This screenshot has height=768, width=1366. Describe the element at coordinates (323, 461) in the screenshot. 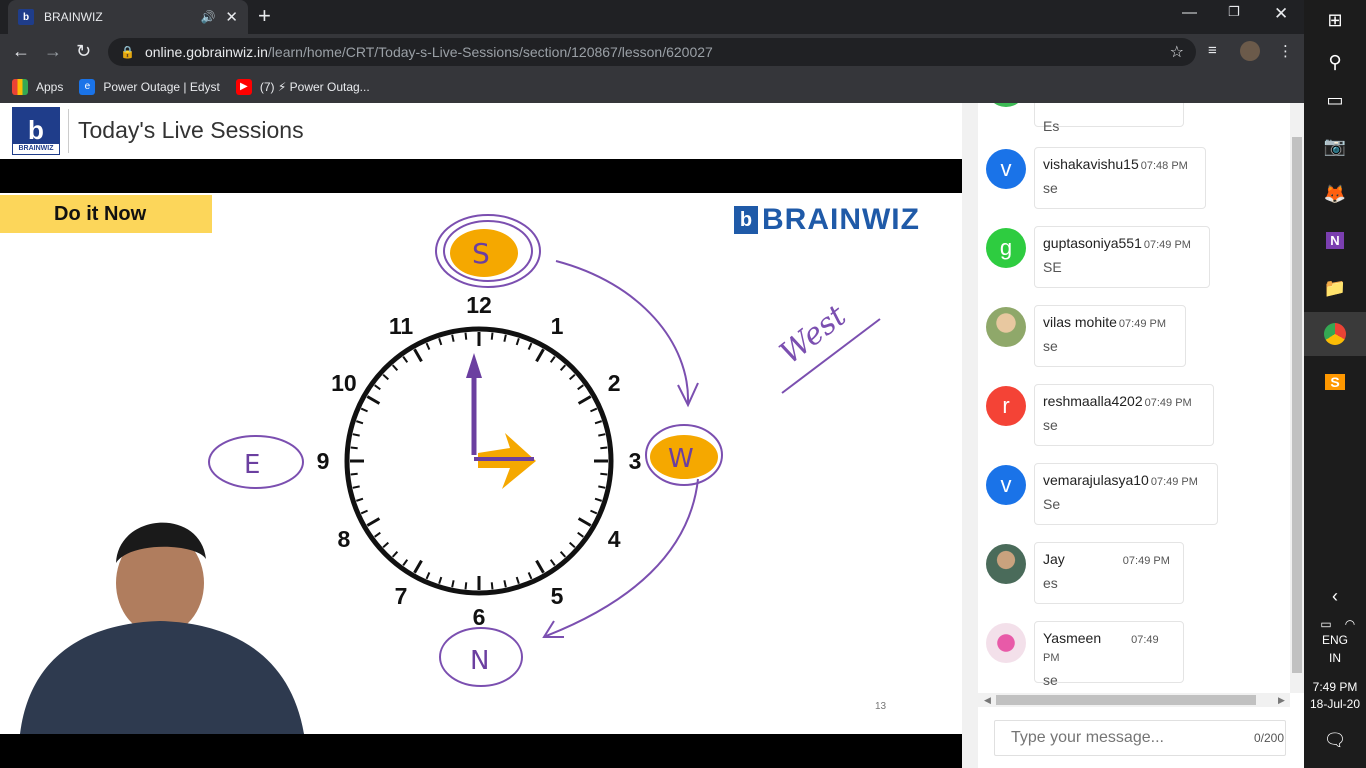

I see `clock-number: 9` at that location.